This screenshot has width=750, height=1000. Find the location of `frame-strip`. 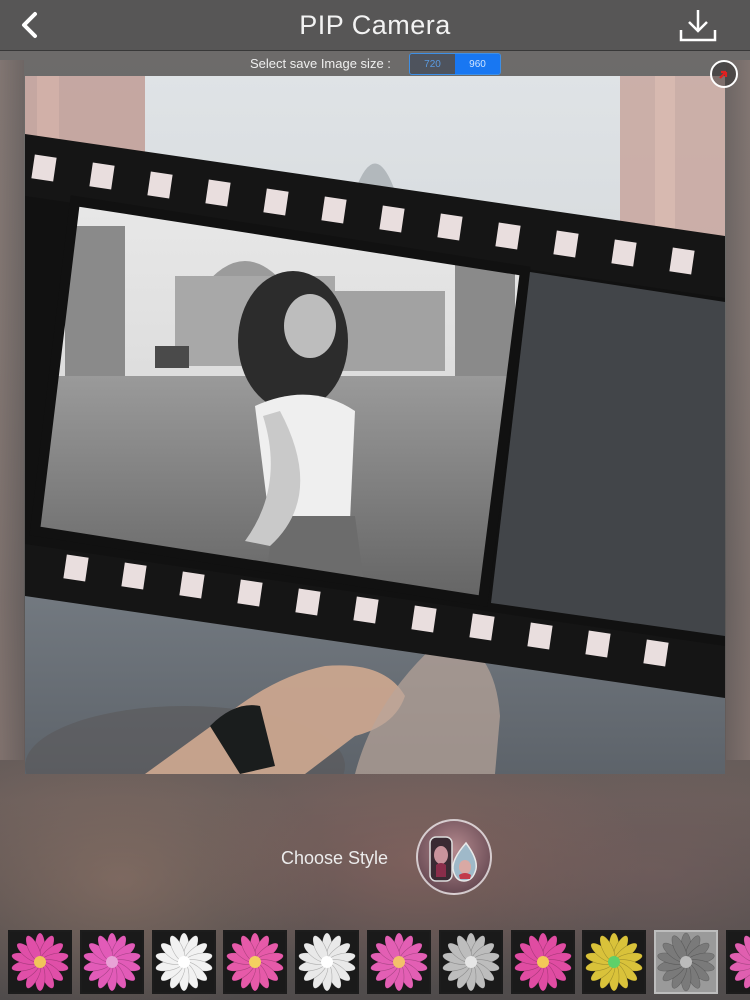

frame-strip is located at coordinates (375, 964).